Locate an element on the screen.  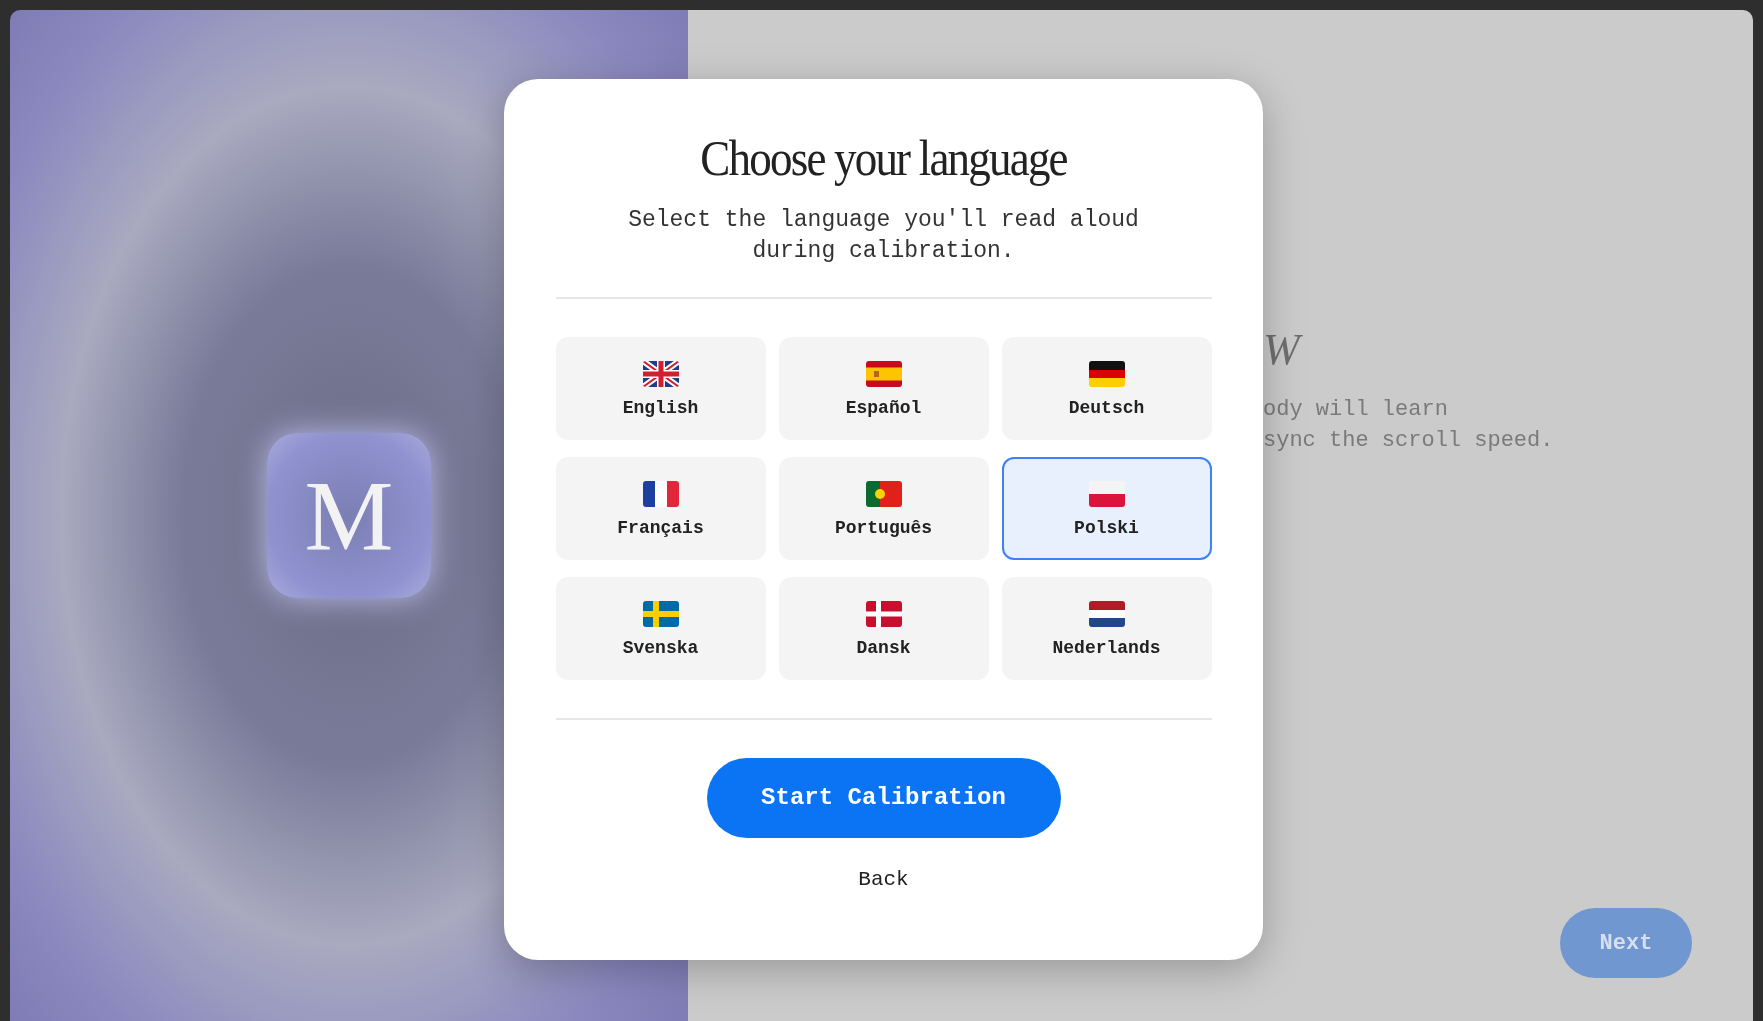
language-option: Svenska is located at coordinates (660, 628).